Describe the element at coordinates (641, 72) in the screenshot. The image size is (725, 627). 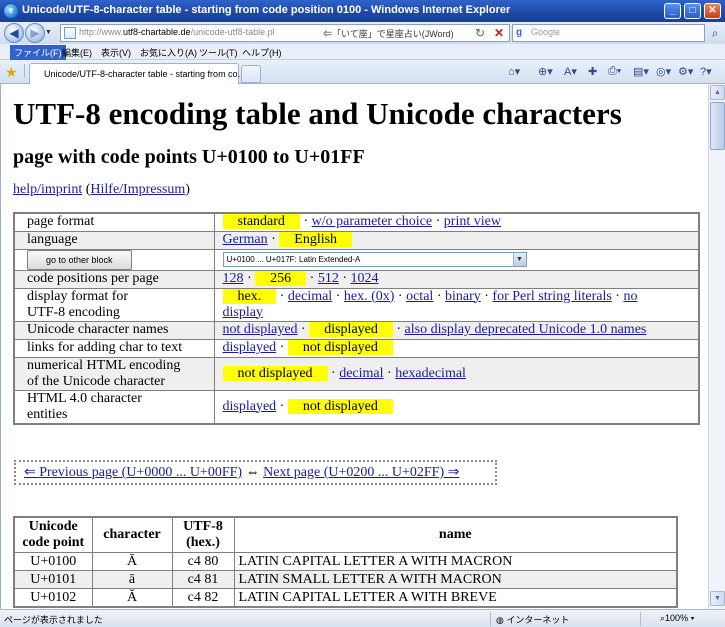
I see `page-menu-icon: ▤▾` at that location.